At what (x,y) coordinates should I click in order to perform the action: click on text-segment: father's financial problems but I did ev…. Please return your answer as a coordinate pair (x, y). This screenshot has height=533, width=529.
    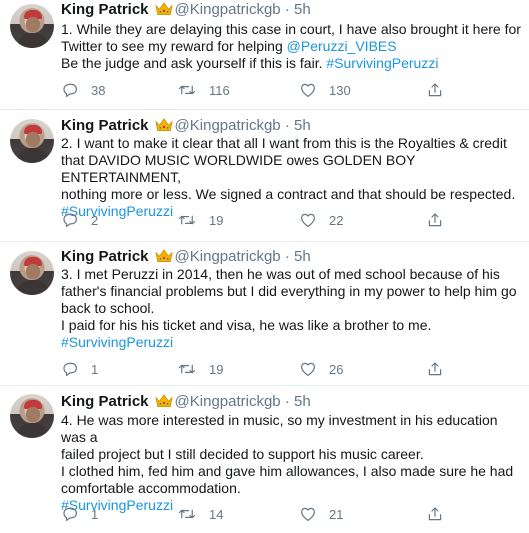
    Looking at the image, I should click on (289, 291).